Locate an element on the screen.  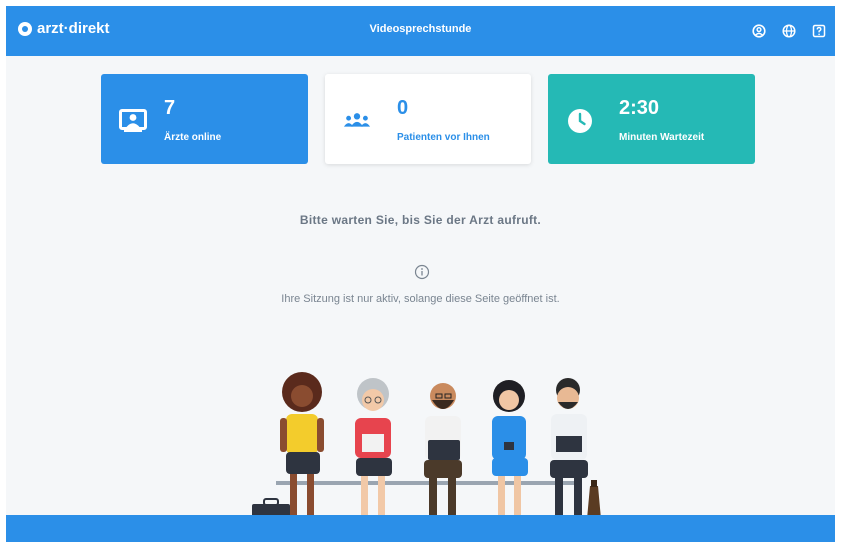
info-icon is located at coordinates (422, 272).